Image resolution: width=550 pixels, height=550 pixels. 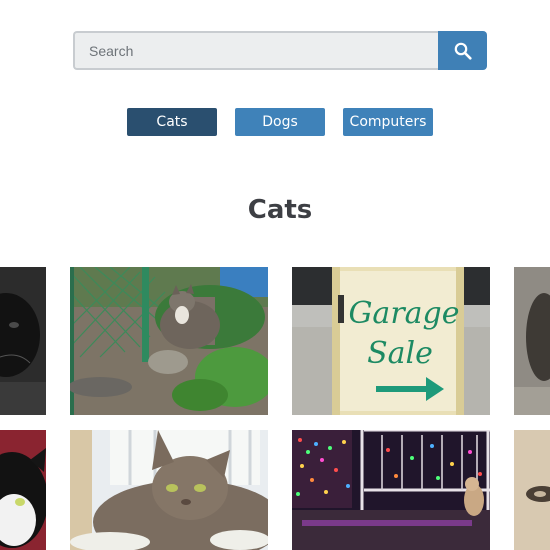 What do you see at coordinates (532, 341) in the screenshot?
I see `gallery-photo-cat-pavement` at bounding box center [532, 341].